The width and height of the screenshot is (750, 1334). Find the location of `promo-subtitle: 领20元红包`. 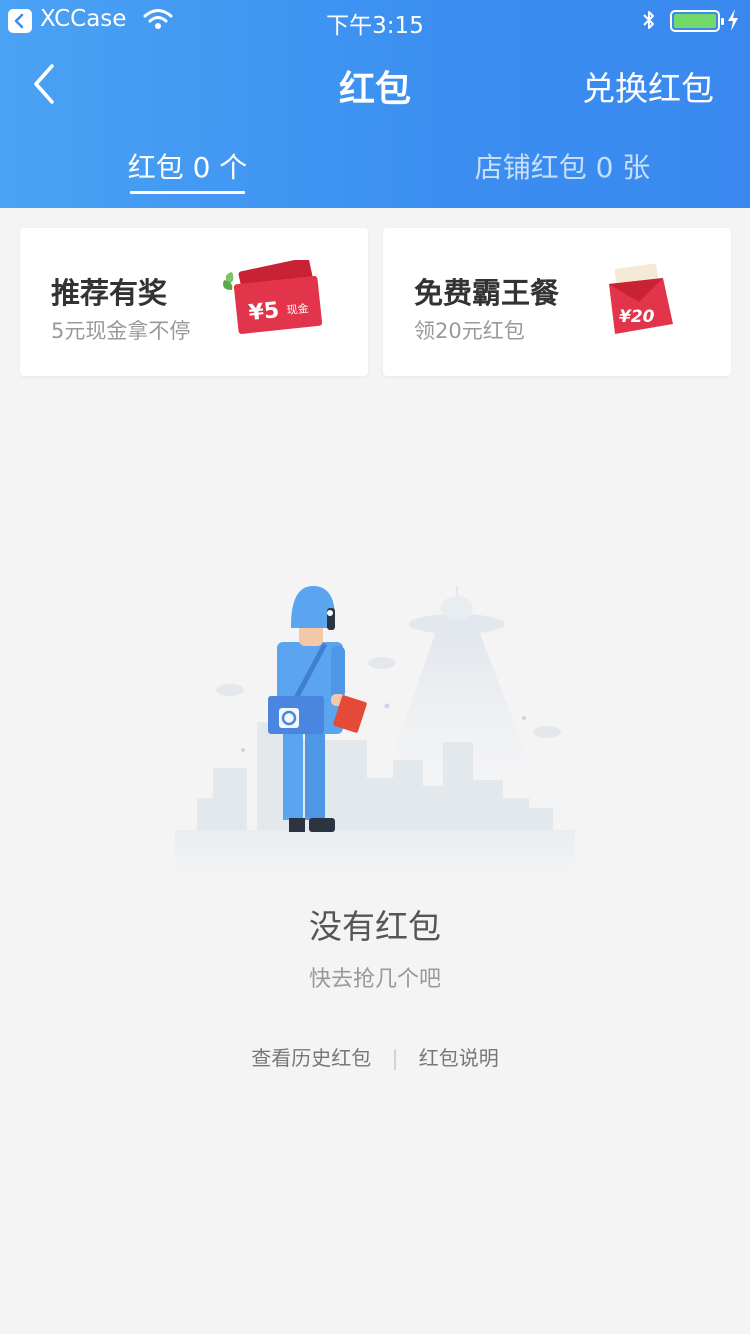

promo-subtitle: 领20元红包 is located at coordinates (469, 331).